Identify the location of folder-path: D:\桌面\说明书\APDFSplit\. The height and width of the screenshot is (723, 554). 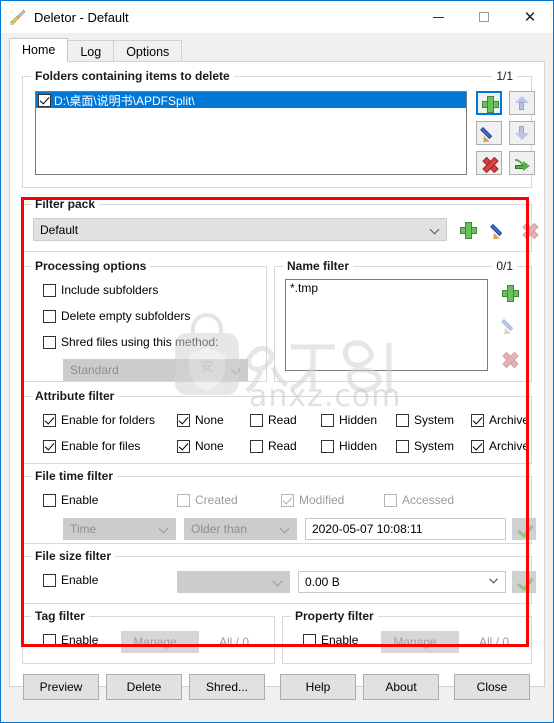
(124, 100).